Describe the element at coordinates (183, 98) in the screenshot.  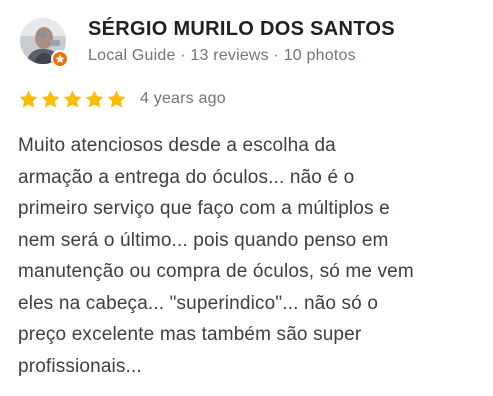
I see `review-date: 4 years ago` at that location.